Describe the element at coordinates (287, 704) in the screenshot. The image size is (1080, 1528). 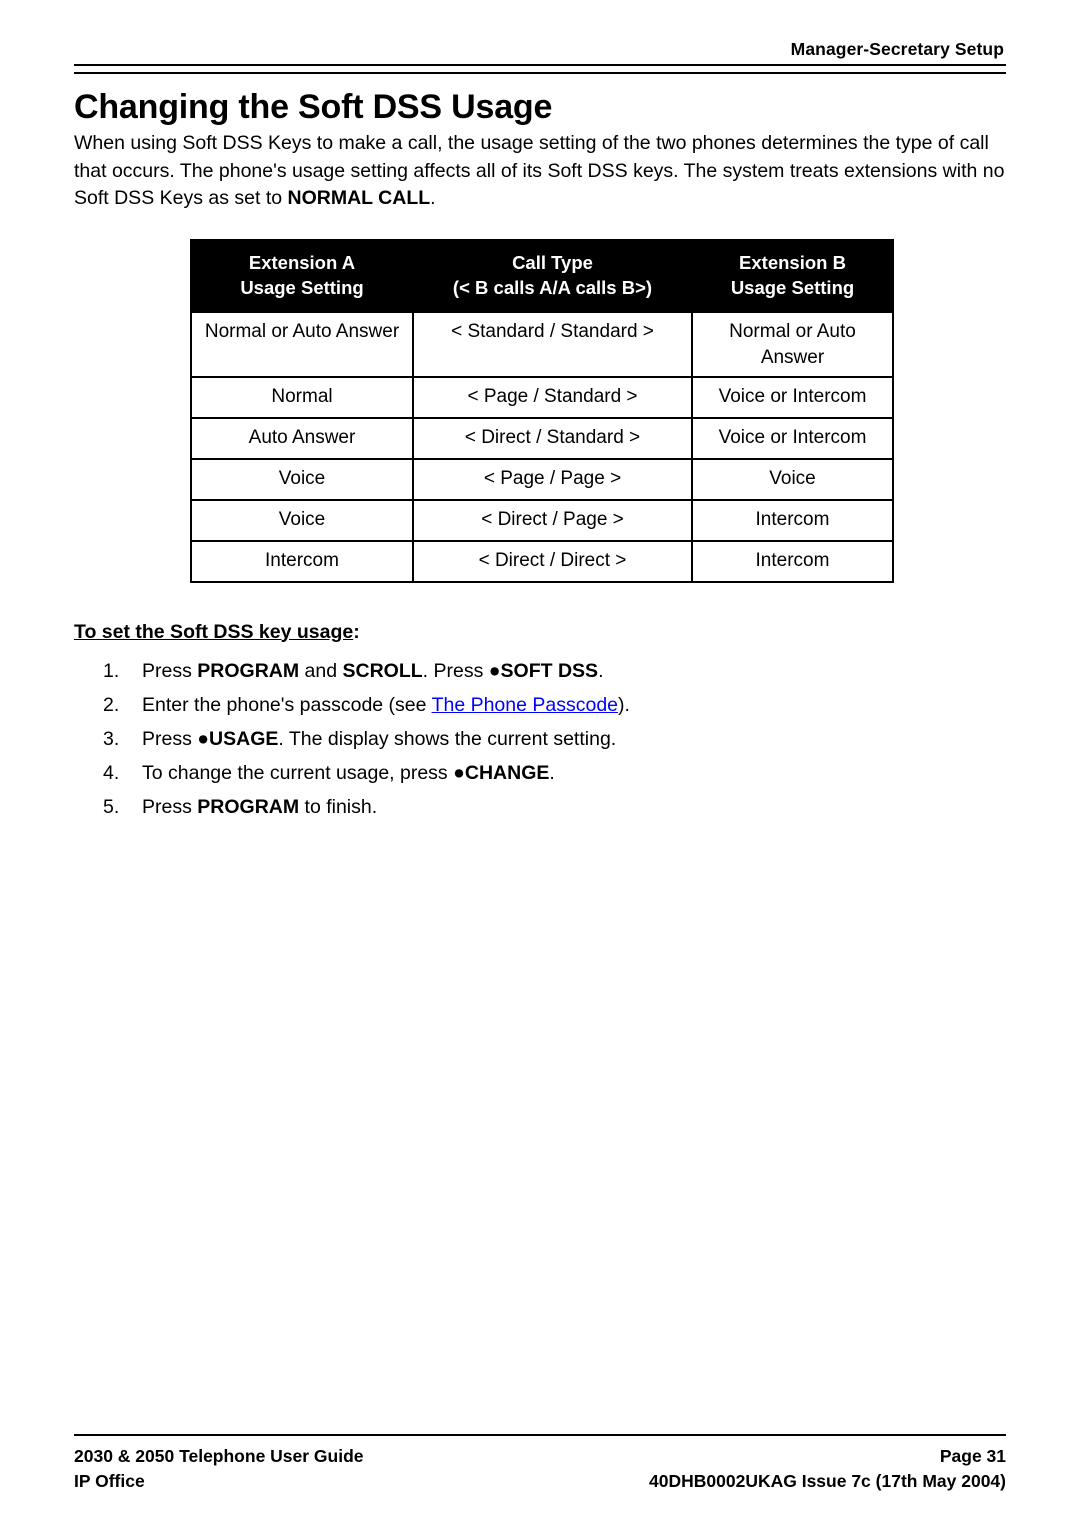
I see `step-text: Enter the phone's passcode (see` at that location.